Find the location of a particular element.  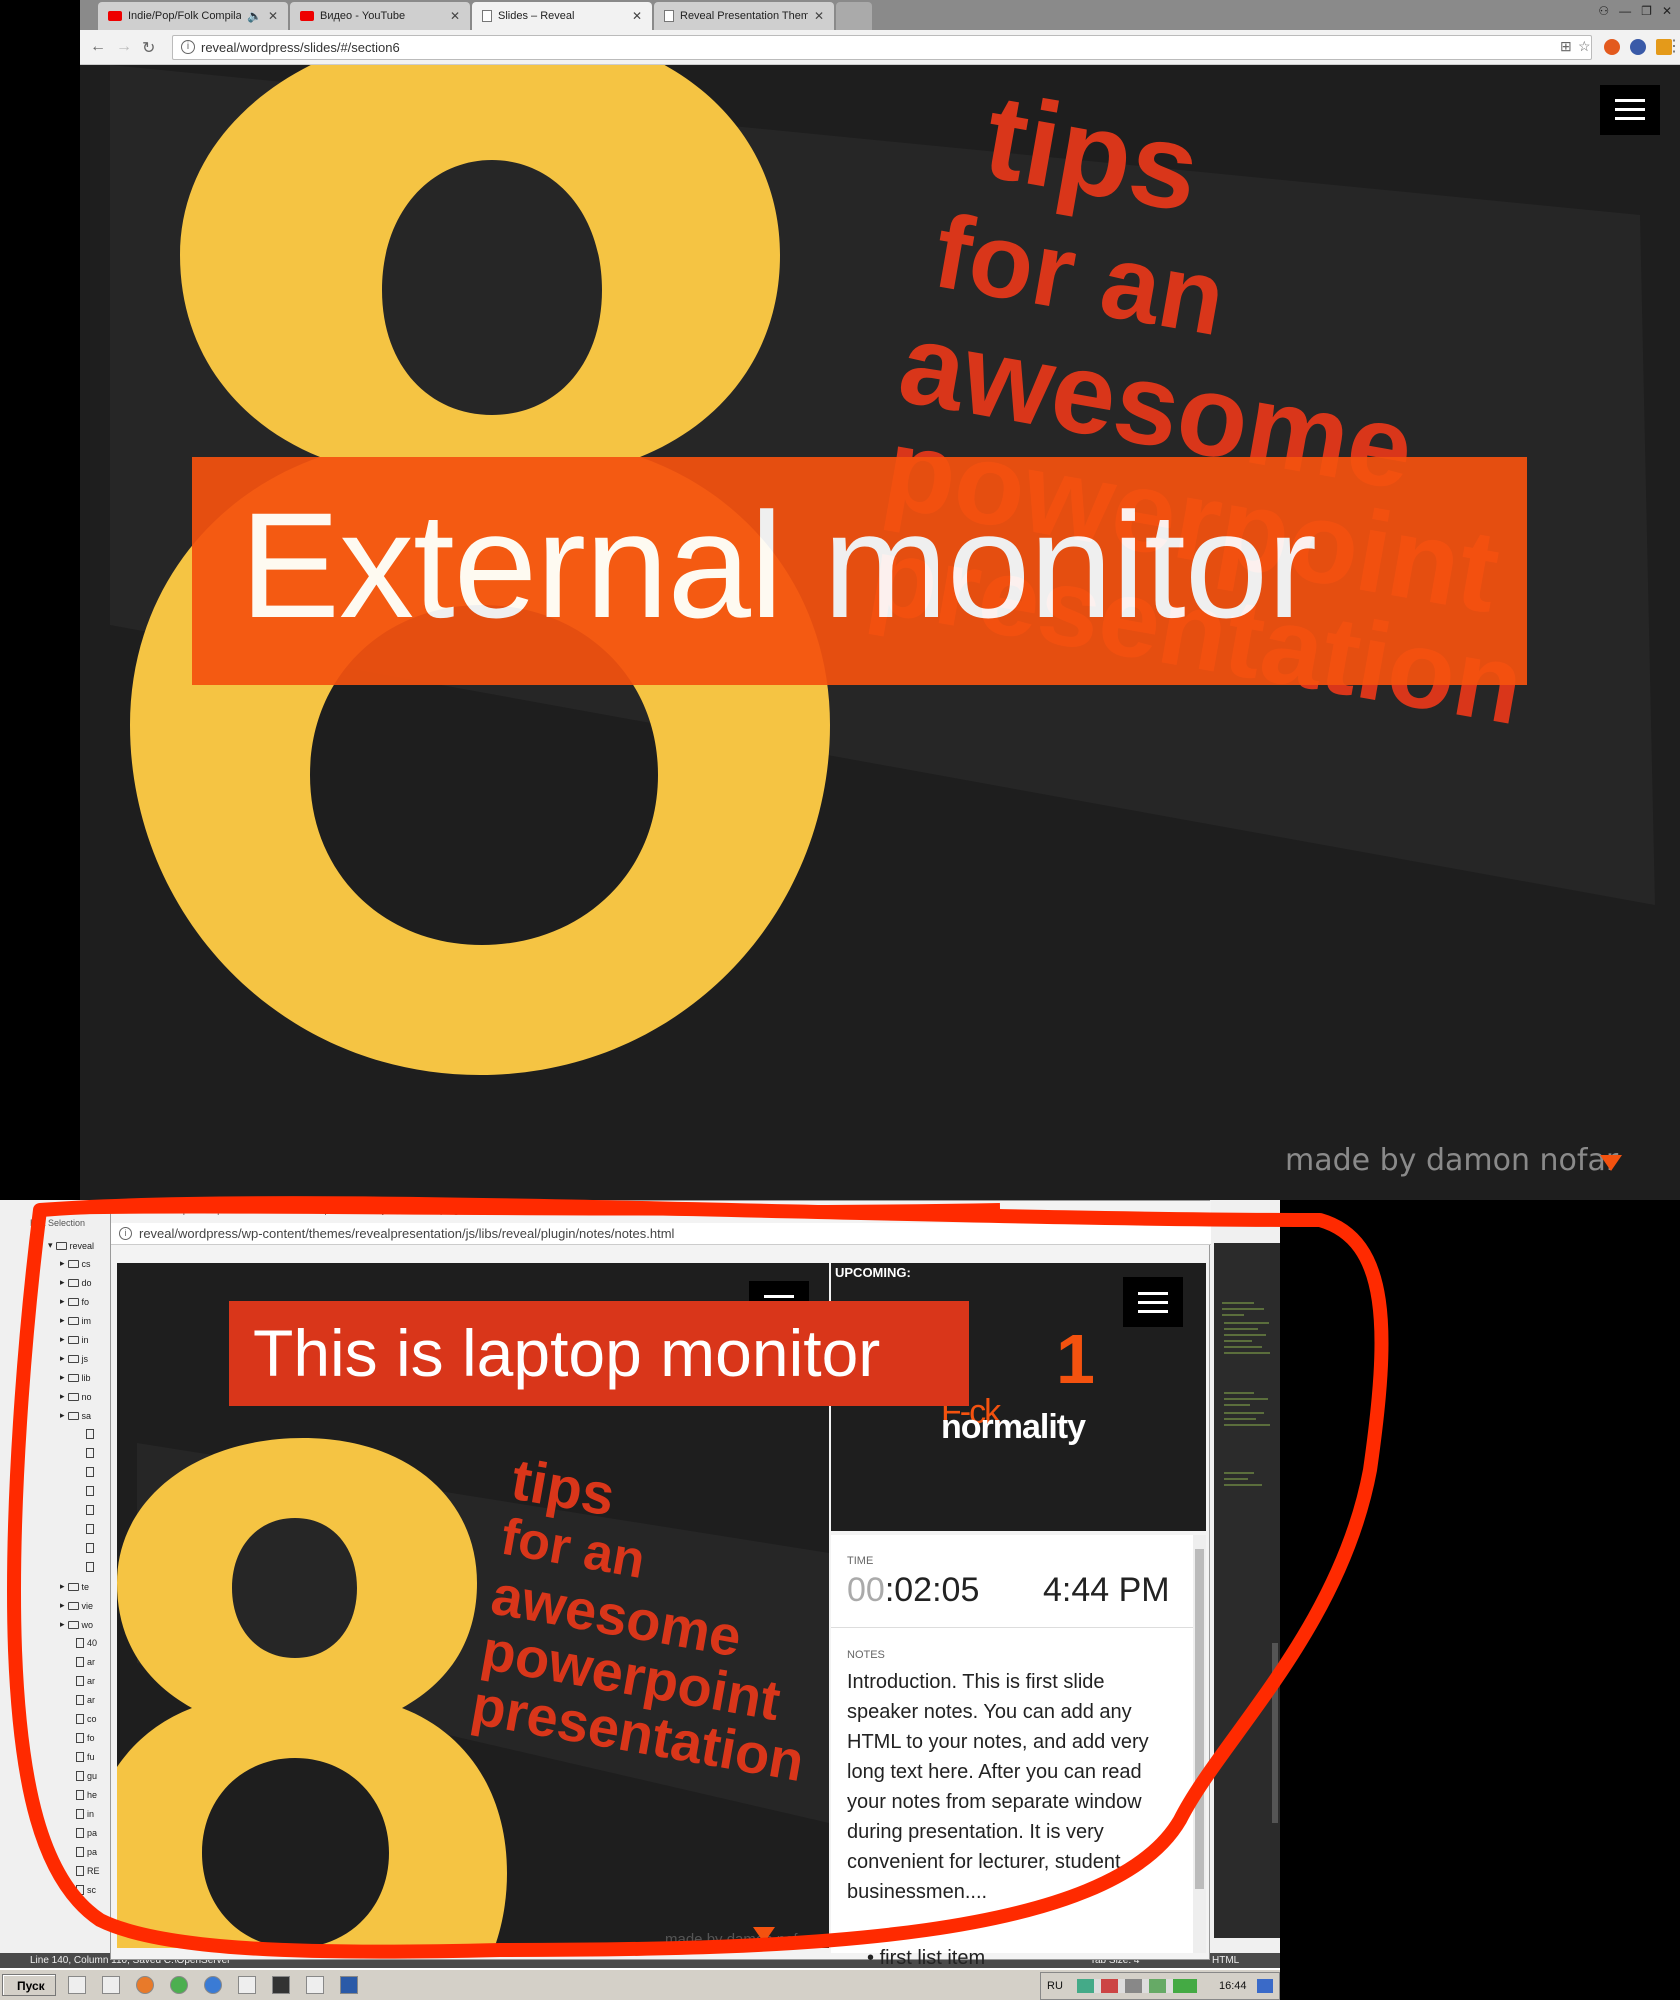

tree-folder: ▸ do is located at coordinates (76, 1282).